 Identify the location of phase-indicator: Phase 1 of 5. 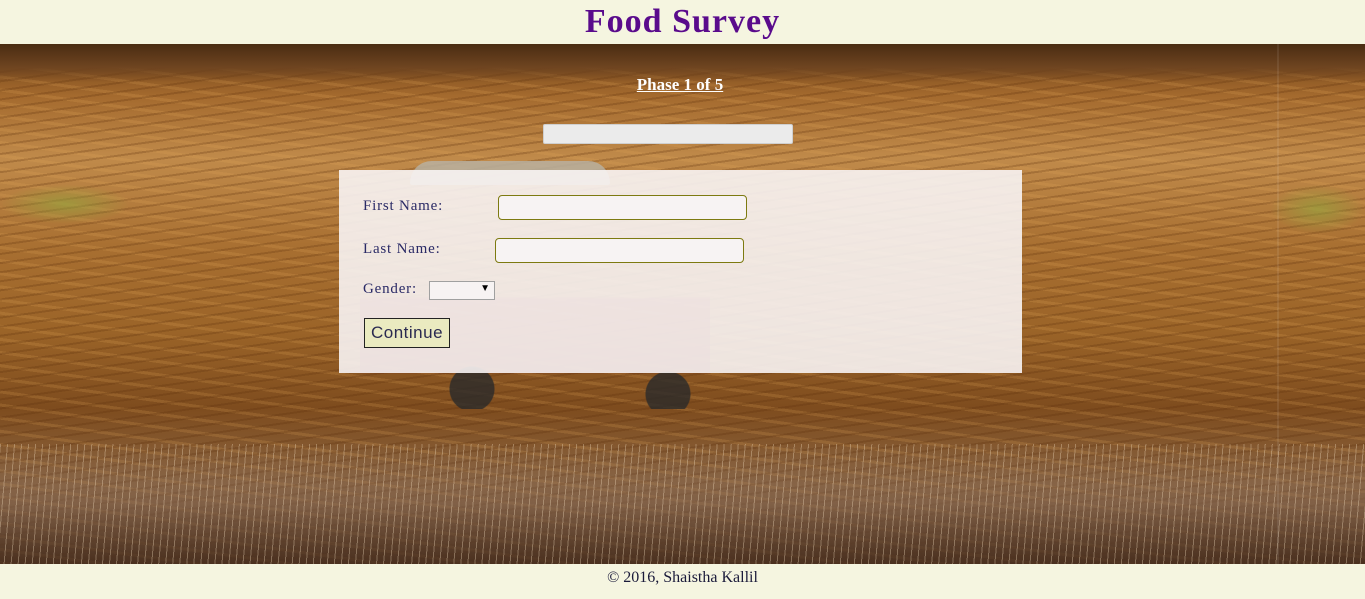
(680, 84).